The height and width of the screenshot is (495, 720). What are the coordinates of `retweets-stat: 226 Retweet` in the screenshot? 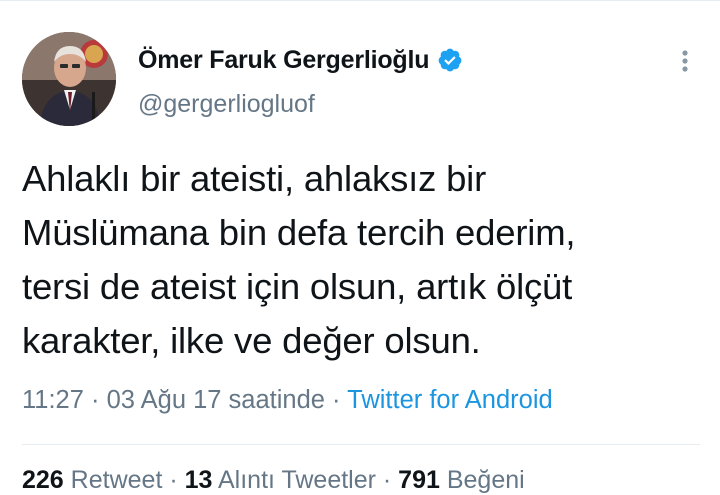 It's located at (92, 480).